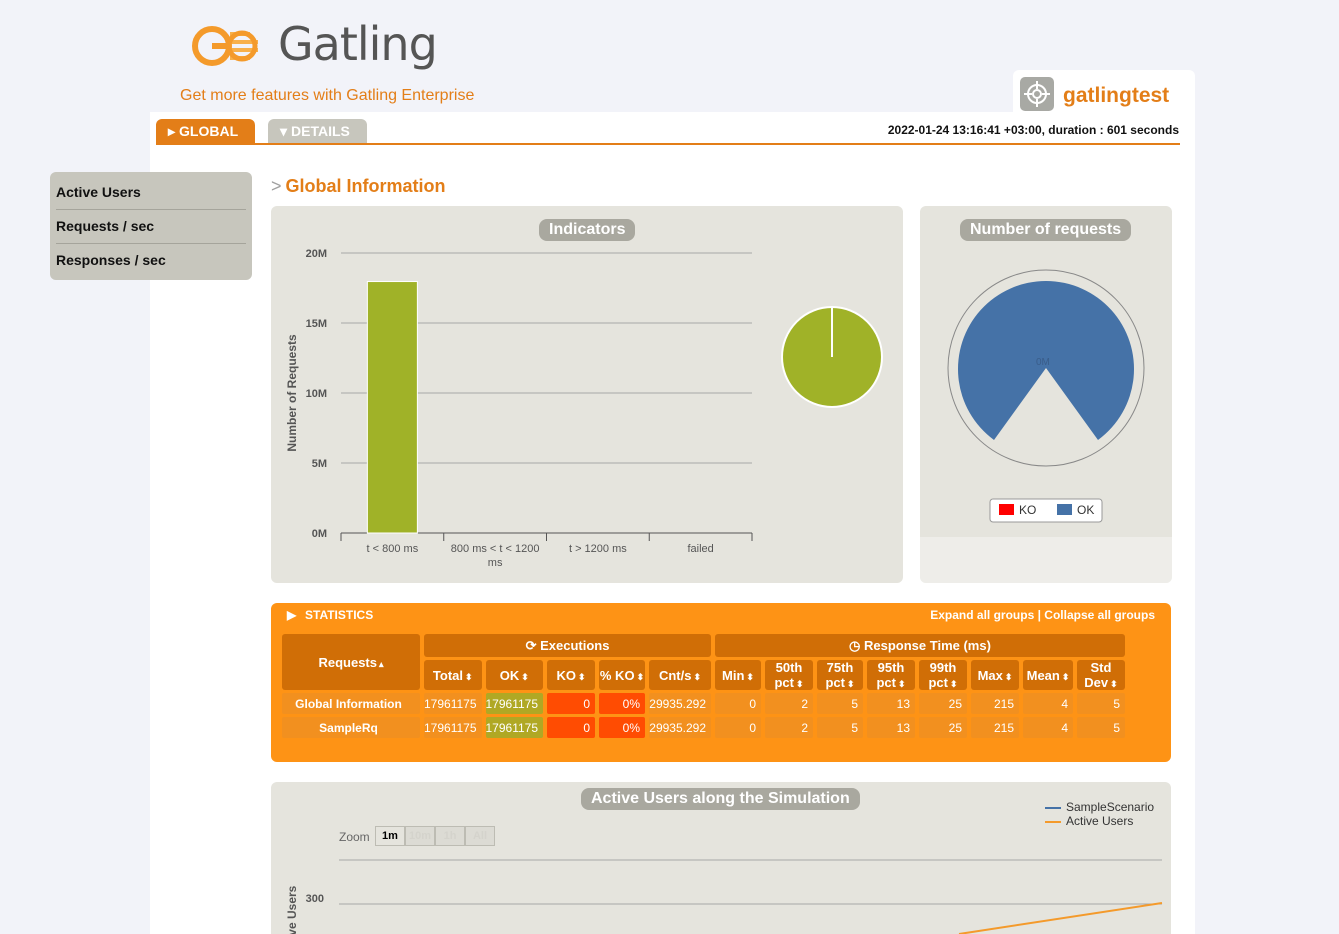  Describe the element at coordinates (891, 675) in the screenshot. I see `col-95th-pct: 95th pct ⬍` at that location.